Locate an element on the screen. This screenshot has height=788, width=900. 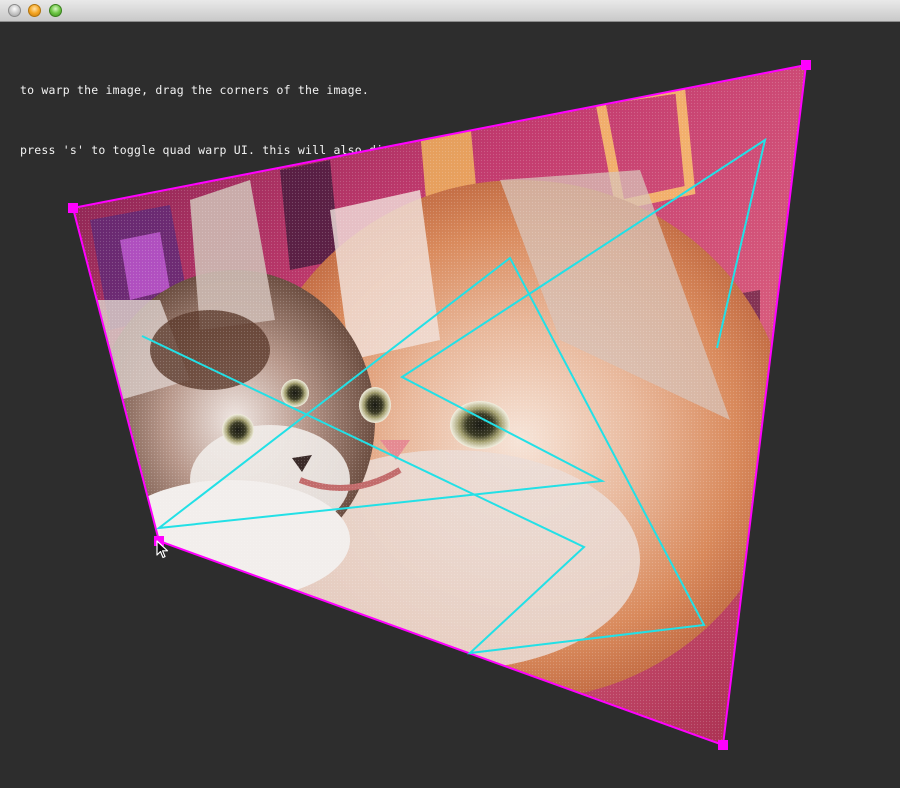
corner-handle-top-right is located at coordinates (806, 65).